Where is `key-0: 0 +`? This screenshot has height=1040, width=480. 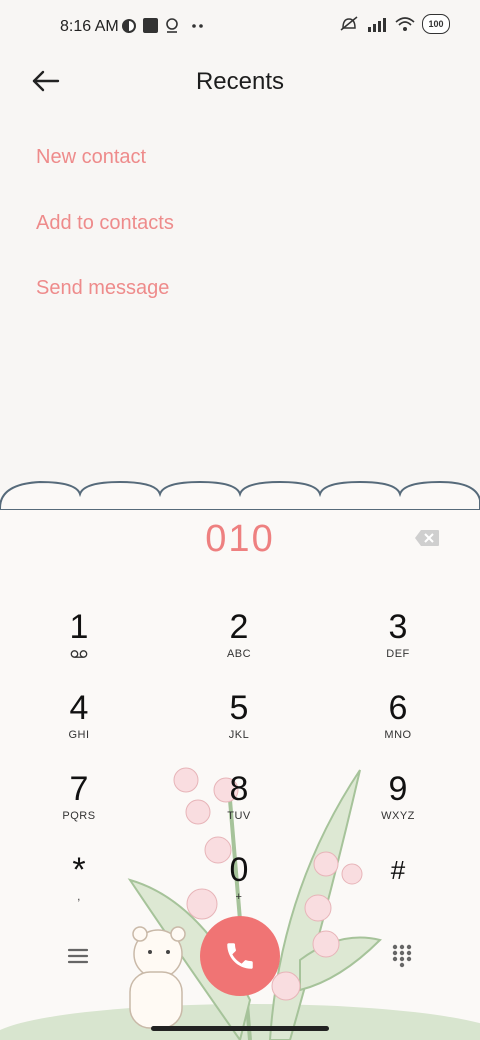
key-0: 0 + is located at coordinates (239, 887).